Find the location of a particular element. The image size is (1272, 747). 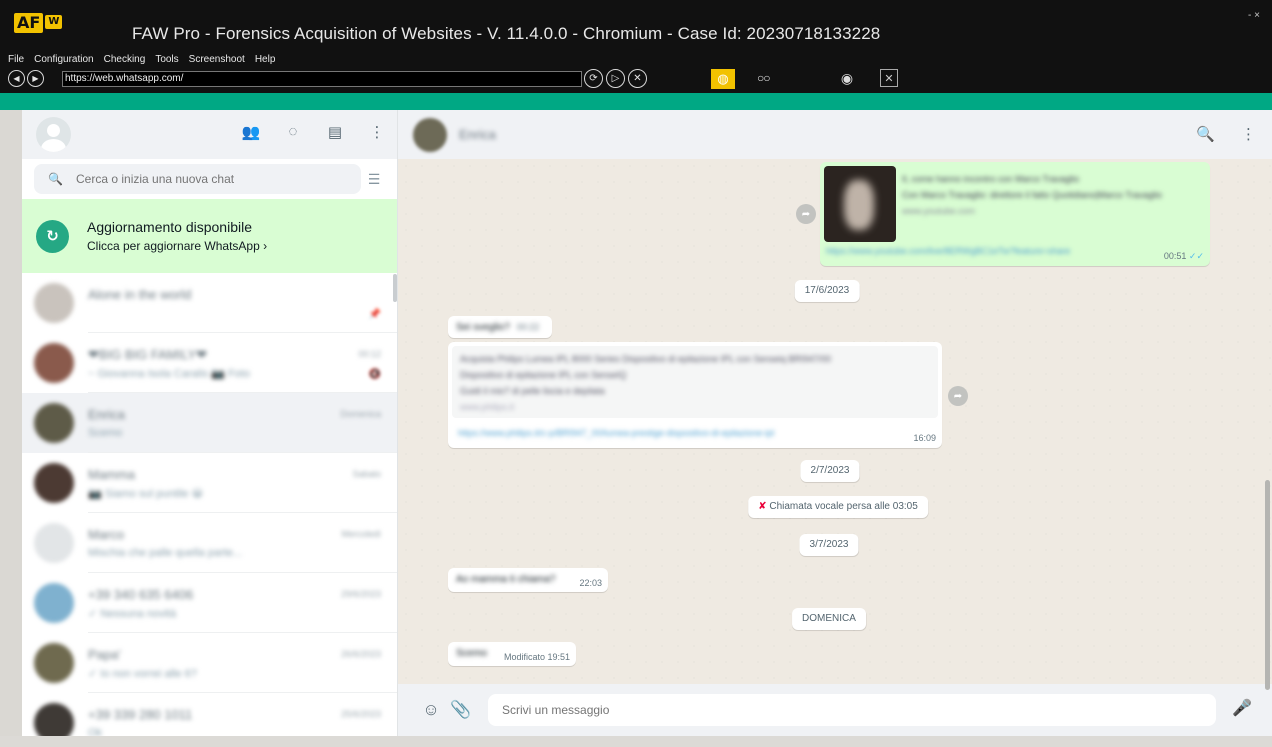

chat-item-active: Enrica Scemo Domenica is located at coordinates (209, 423).